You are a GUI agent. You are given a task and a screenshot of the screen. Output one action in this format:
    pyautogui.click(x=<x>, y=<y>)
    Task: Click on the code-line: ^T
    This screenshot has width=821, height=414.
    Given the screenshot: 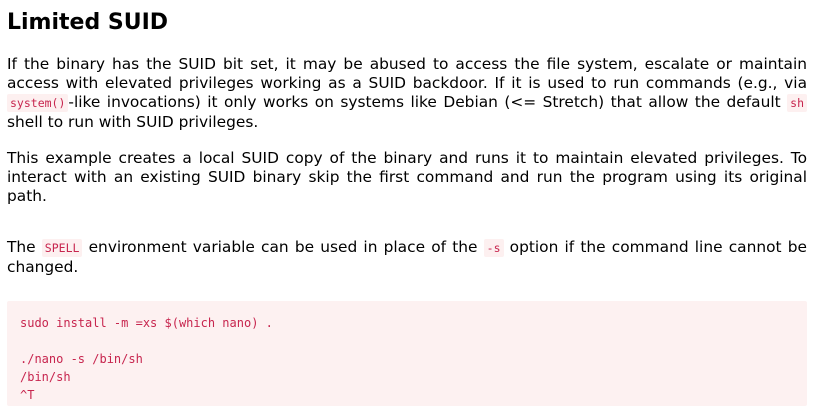 What is the action you would take?
    pyautogui.click(x=27, y=395)
    